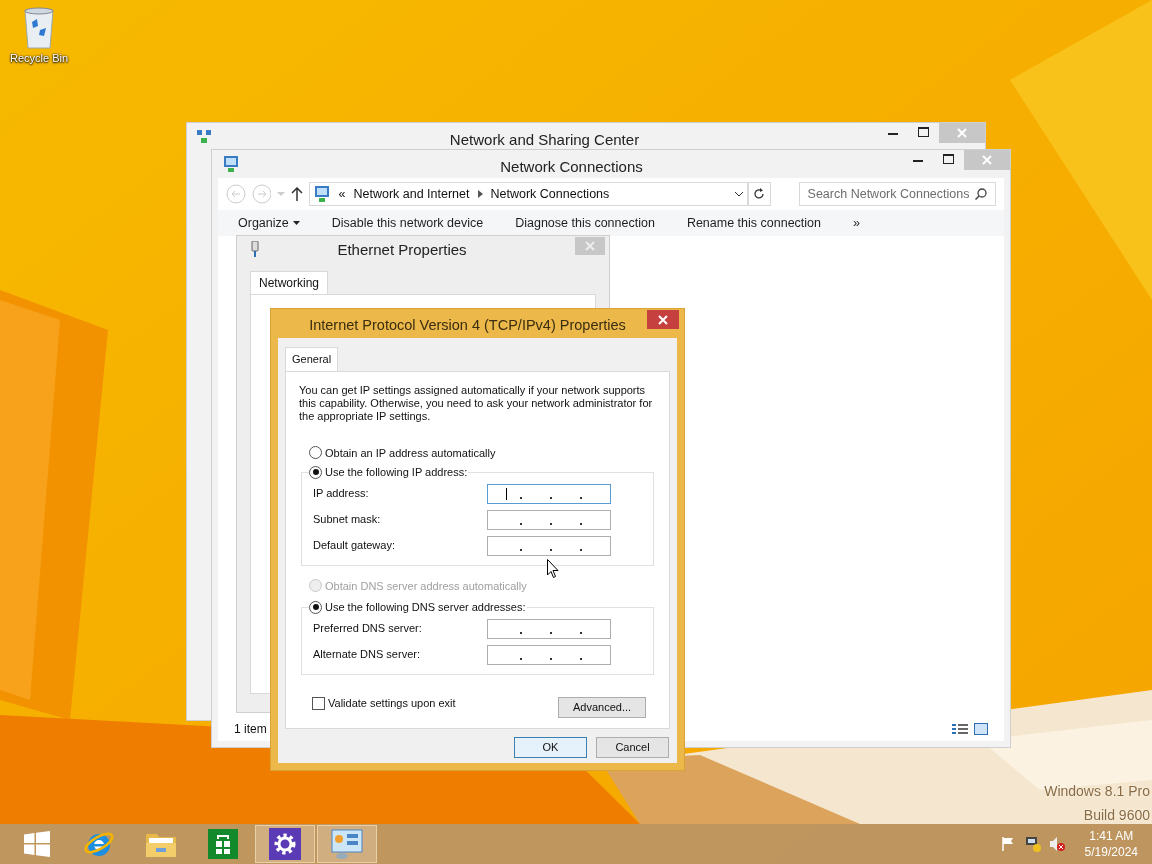 The width and height of the screenshot is (1152, 864). Describe the element at coordinates (632, 747) in the screenshot. I see `dialog-button: Cancel` at that location.